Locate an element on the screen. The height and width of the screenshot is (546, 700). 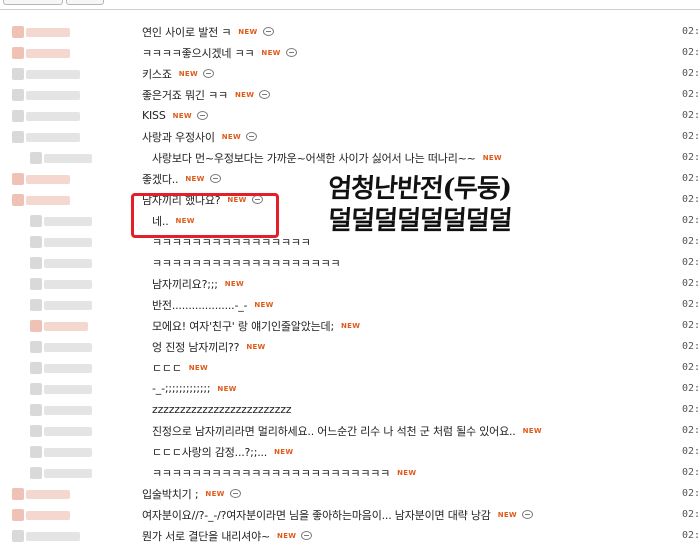
list-row: ㅋㅋㅋㅋ좋으시겠네 ㅋㅋ NEW 02:5 is located at coordinates (350, 52).